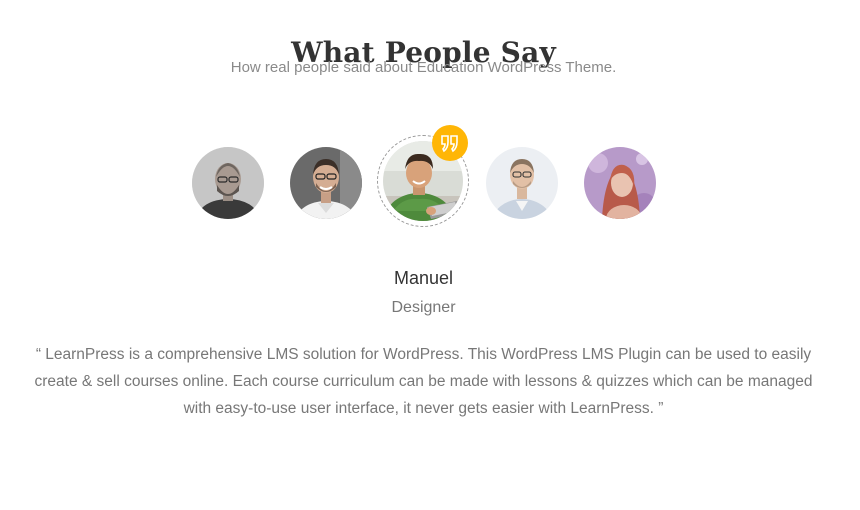 The image size is (860, 510). What do you see at coordinates (423, 278) in the screenshot?
I see `testimonial-name: Manuel` at bounding box center [423, 278].